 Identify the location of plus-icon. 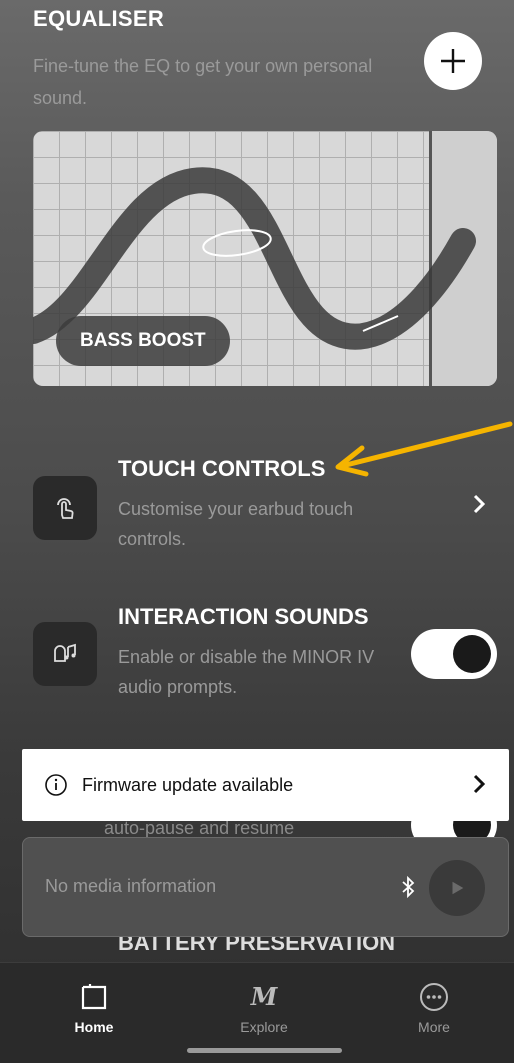
(453, 61).